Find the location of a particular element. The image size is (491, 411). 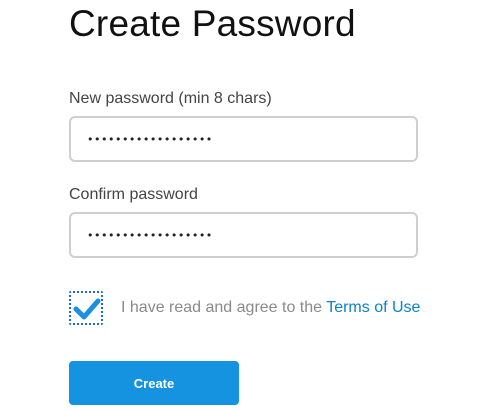

checkmark-icon is located at coordinates (87, 309).